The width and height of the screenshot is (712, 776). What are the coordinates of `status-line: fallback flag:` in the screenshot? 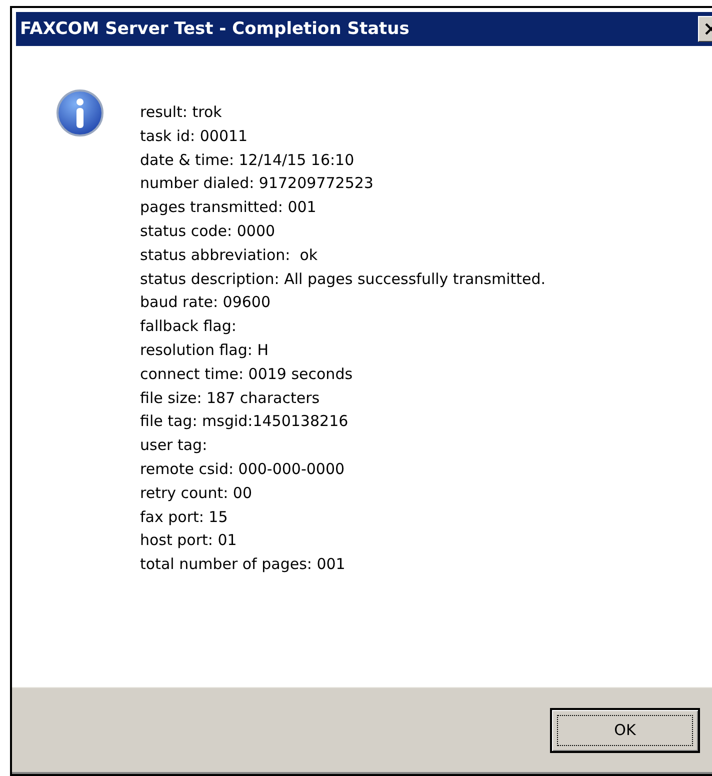 It's located at (189, 327).